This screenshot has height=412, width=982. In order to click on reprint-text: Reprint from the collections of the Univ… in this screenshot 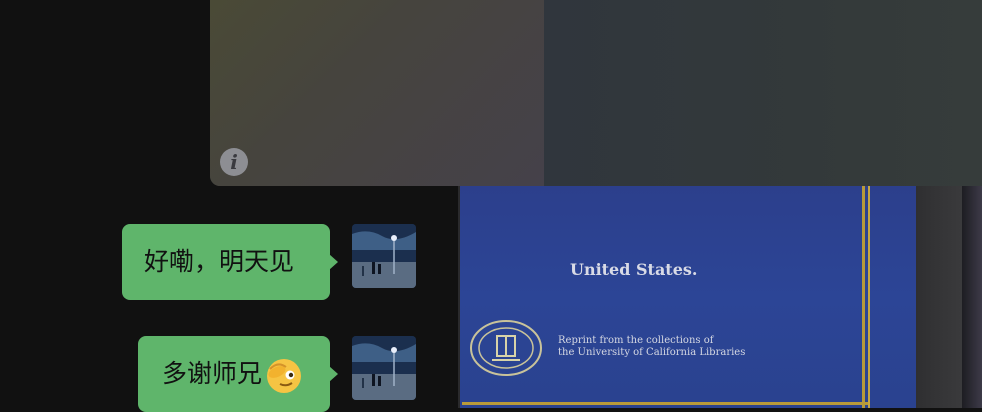, I will do `click(708, 347)`.